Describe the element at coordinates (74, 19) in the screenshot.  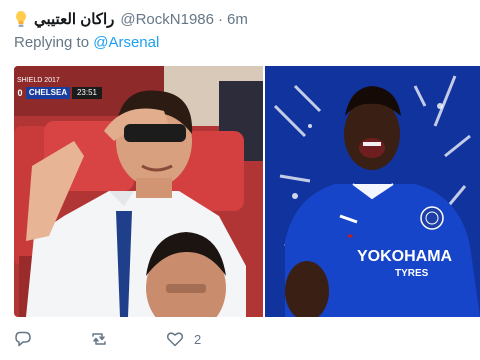
I see `author-display-name: راكان العتيبي` at that location.